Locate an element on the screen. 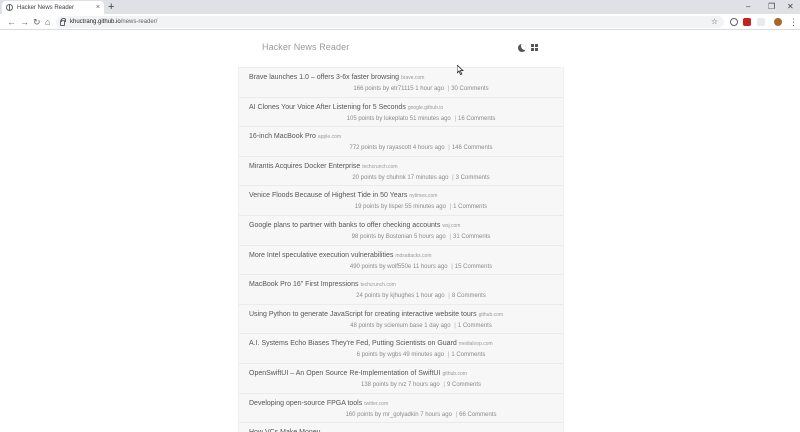 The height and width of the screenshot is (432, 800). bookmark-star-icon: ☆ is located at coordinates (714, 22).